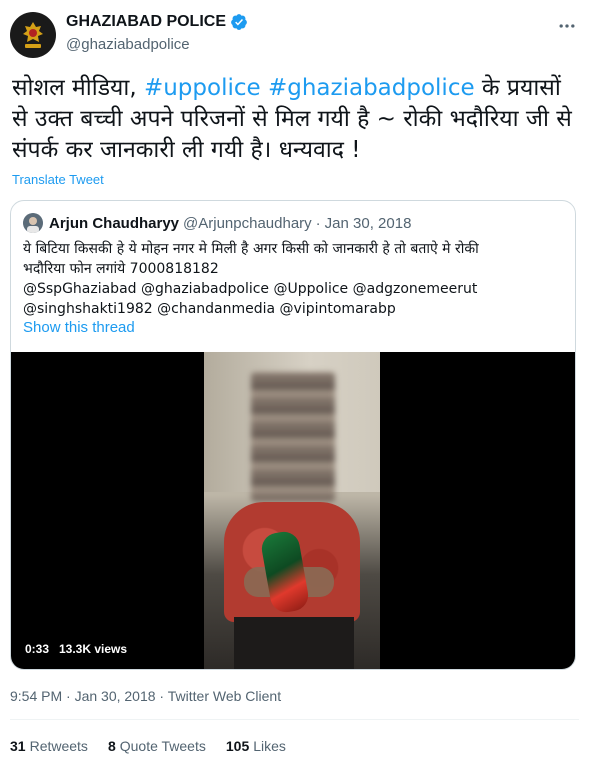  Describe the element at coordinates (202, 88) in the screenshot. I see `hashtag-link: #uppolice` at that location.